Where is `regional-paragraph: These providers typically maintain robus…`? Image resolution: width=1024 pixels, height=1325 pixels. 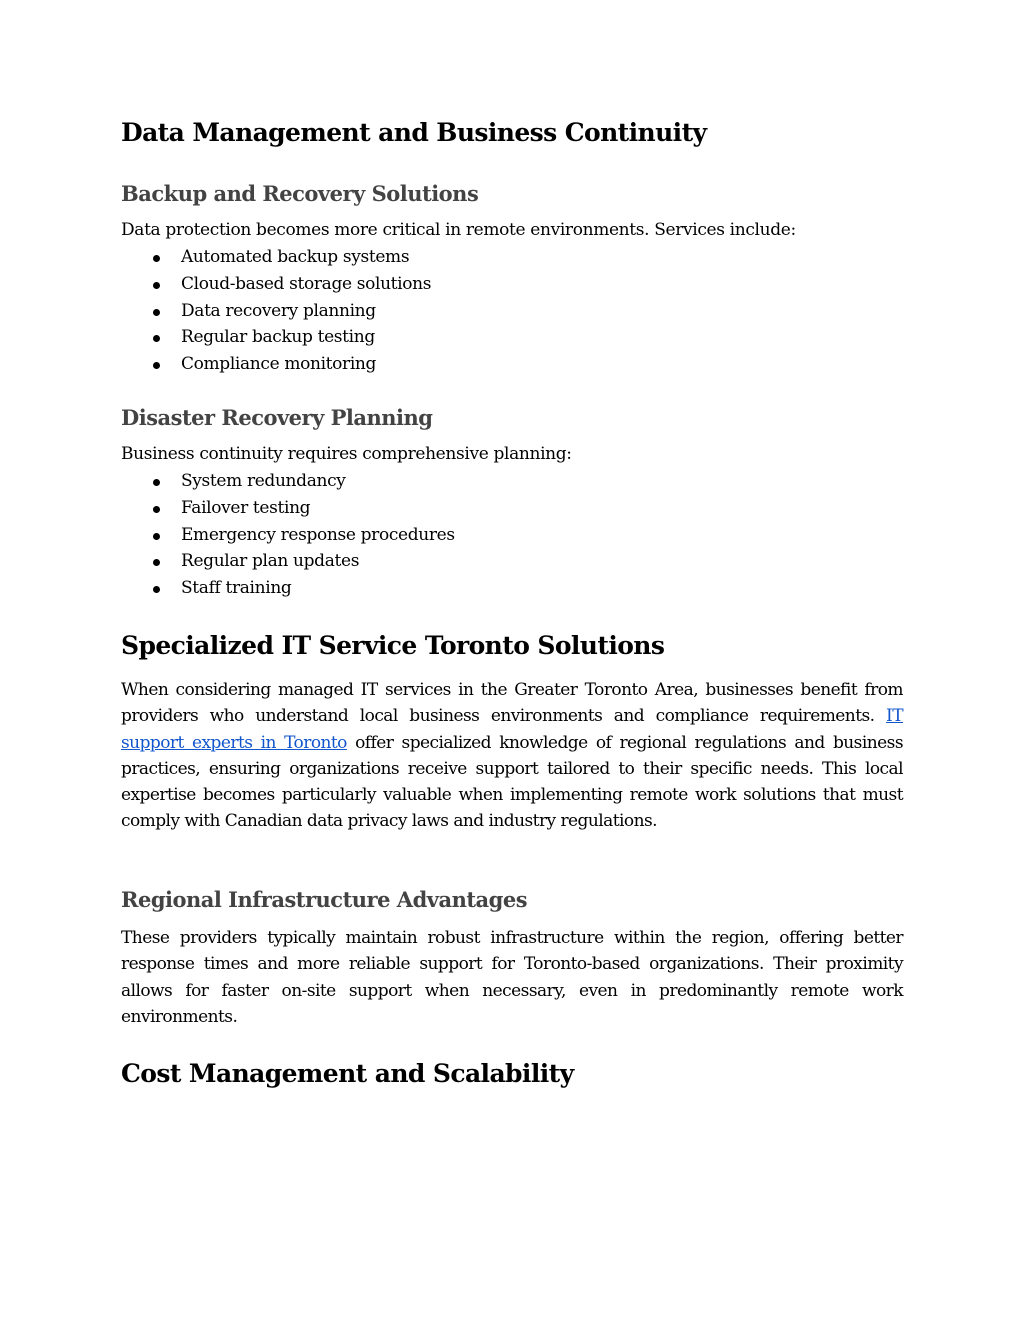 regional-paragraph: These providers typically maintain robus… is located at coordinates (512, 977).